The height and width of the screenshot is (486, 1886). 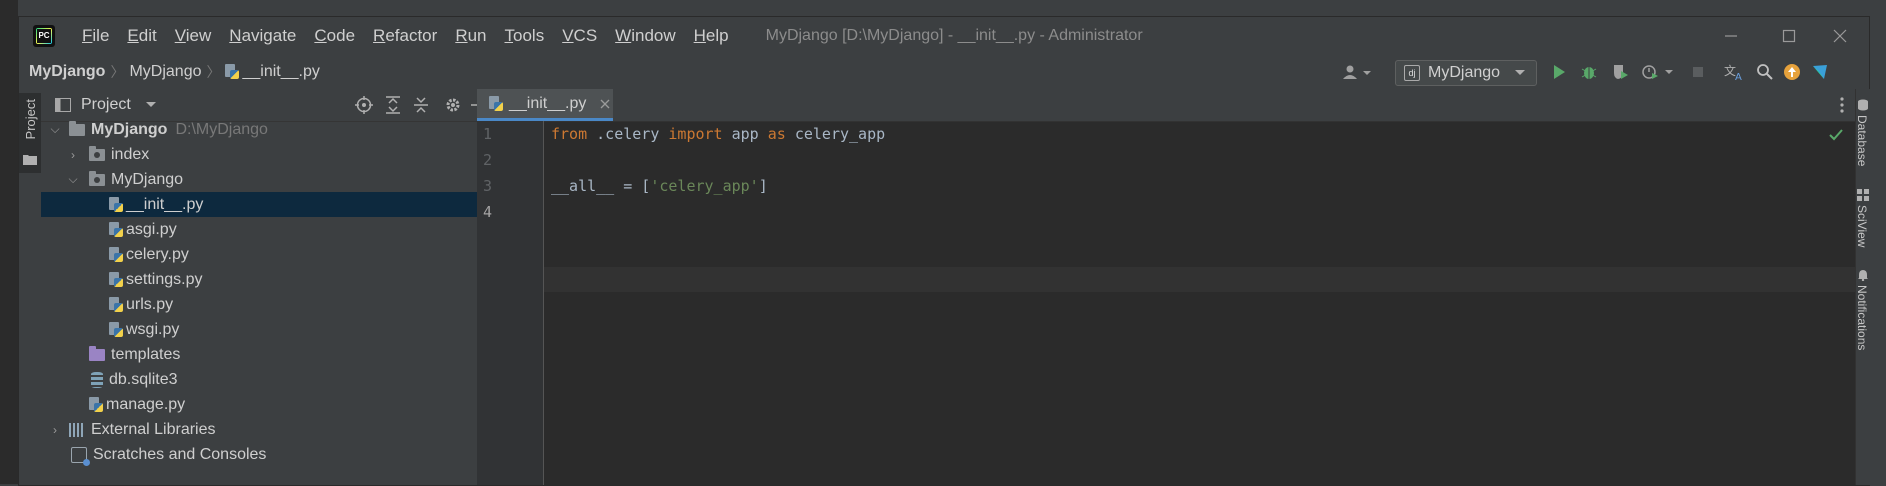 What do you see at coordinates (259, 329) in the screenshot?
I see `tree-row-wsgi-py: wsgi.py` at bounding box center [259, 329].